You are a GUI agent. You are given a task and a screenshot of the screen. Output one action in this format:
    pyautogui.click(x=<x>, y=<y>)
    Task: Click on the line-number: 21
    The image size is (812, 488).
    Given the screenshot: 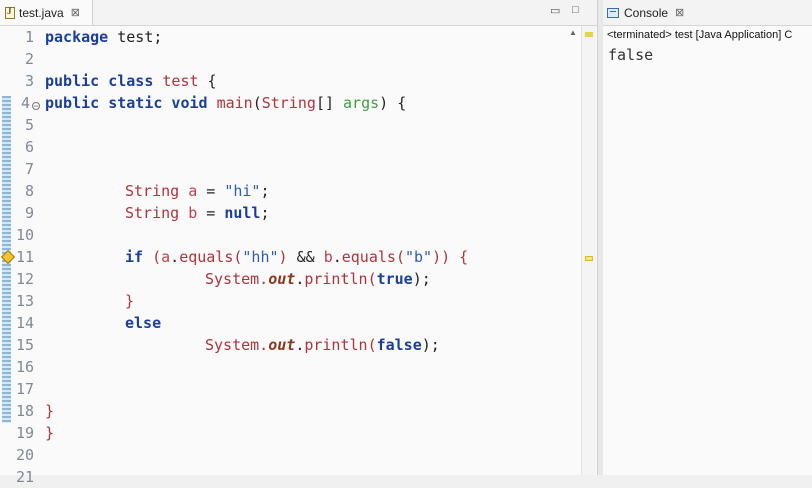 What is the action you would take?
    pyautogui.click(x=24, y=477)
    